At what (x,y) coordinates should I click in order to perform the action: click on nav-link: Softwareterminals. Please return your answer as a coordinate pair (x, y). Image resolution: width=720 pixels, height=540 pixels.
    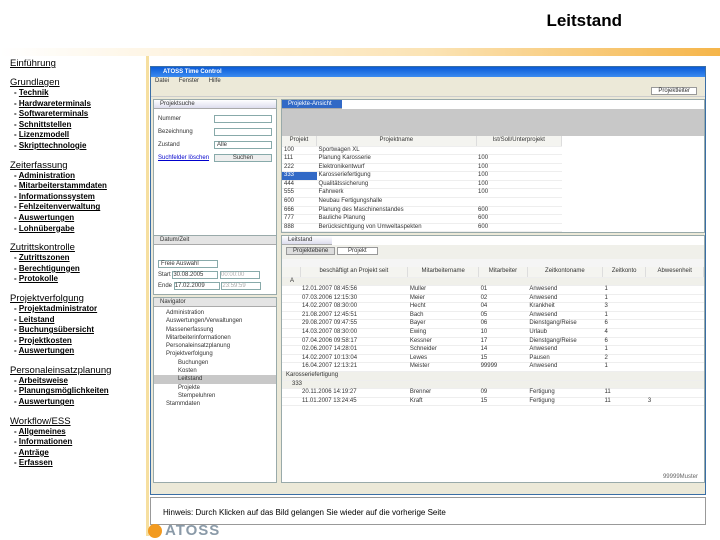
    Looking at the image, I should click on (53, 113).